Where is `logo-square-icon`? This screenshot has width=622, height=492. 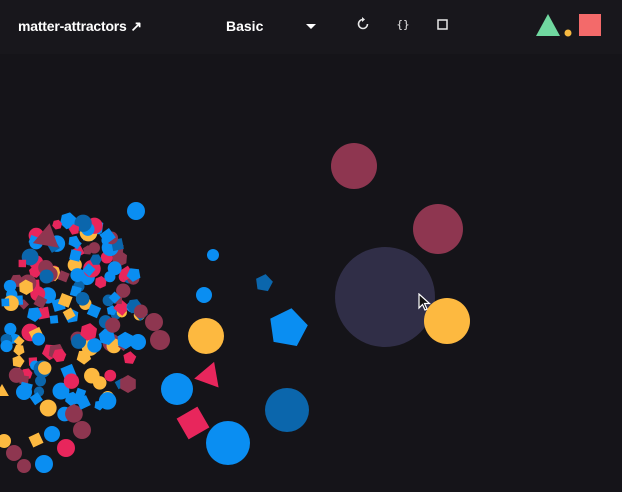
logo-square-icon is located at coordinates (590, 25).